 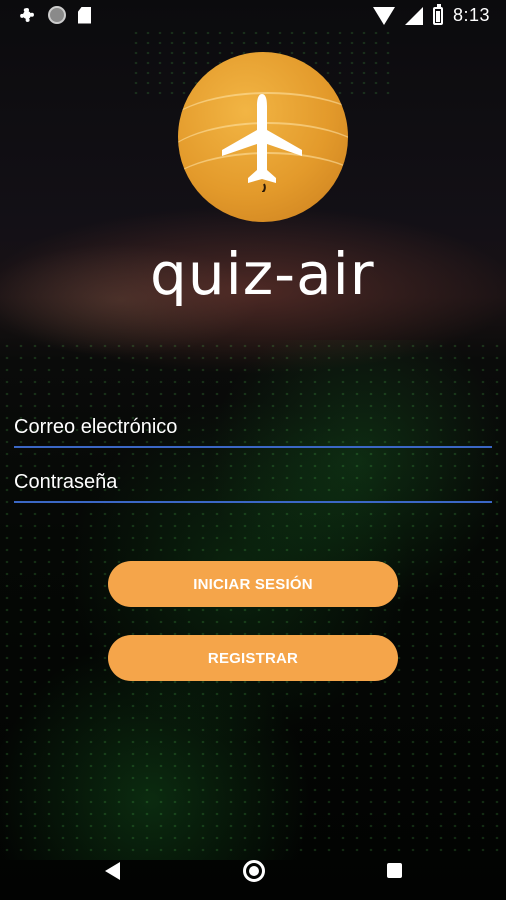 I want to click on password-field, so click(x=253, y=482).